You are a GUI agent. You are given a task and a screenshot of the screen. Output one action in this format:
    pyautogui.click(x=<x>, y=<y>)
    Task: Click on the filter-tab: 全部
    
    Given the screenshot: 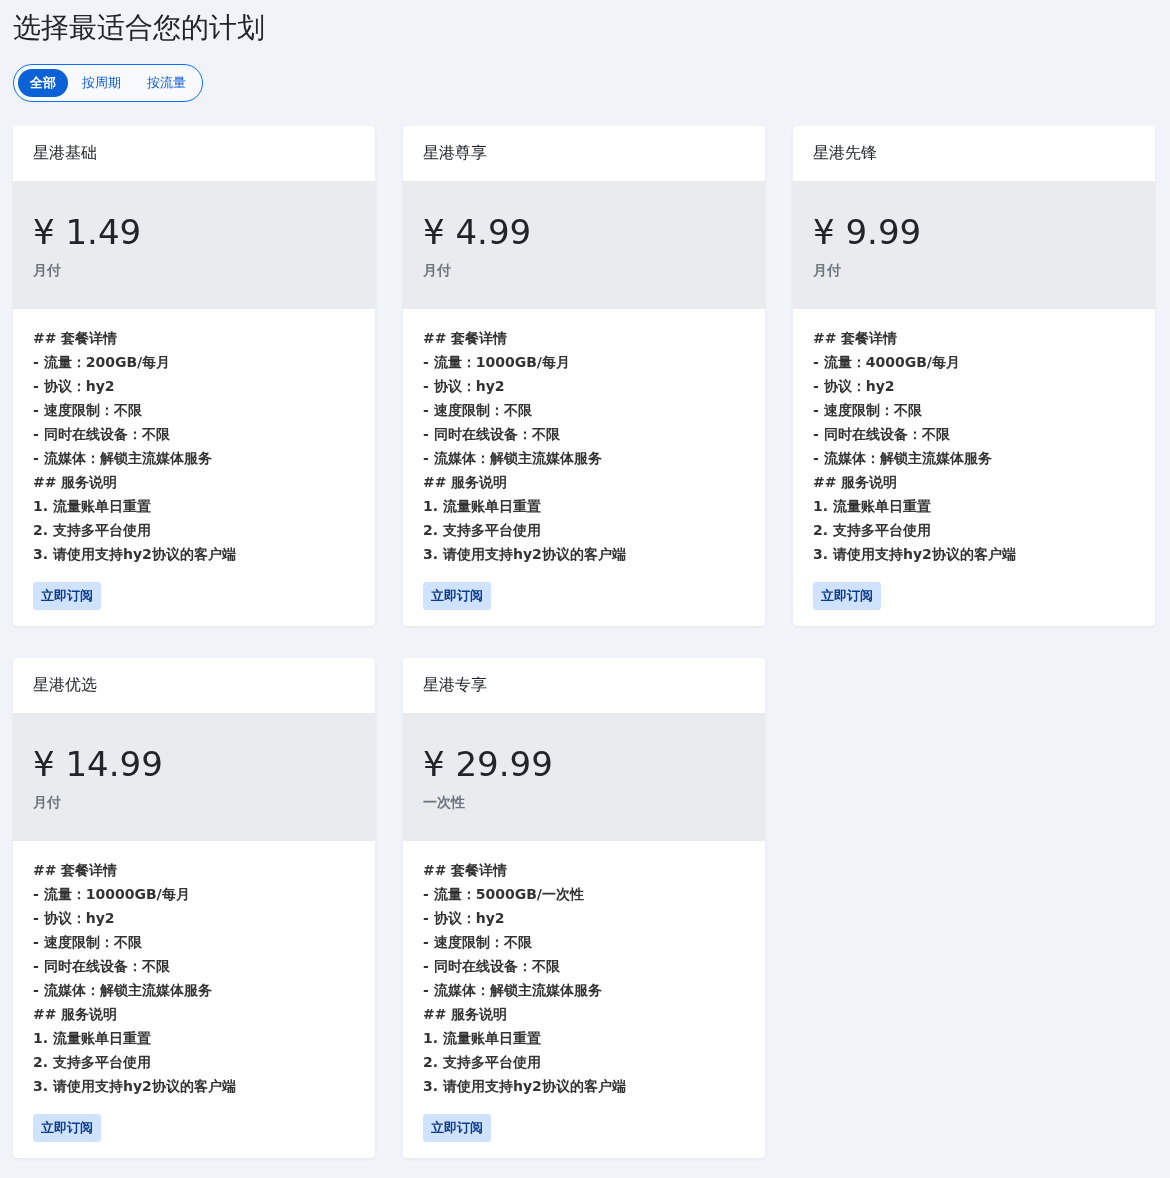 What is the action you would take?
    pyautogui.click(x=43, y=83)
    